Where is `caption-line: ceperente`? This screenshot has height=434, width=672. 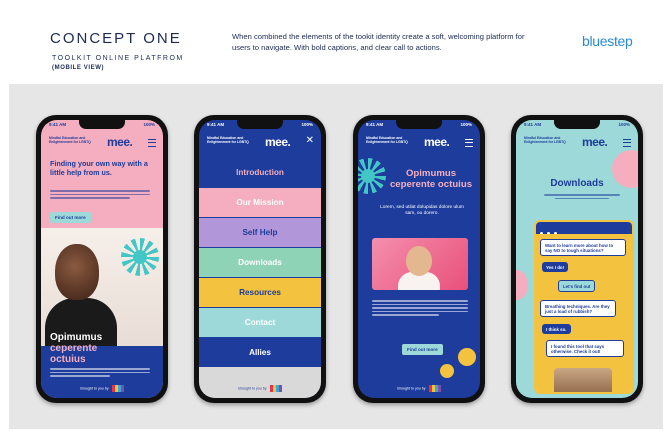 caption-line: ceperente is located at coordinates (74, 348).